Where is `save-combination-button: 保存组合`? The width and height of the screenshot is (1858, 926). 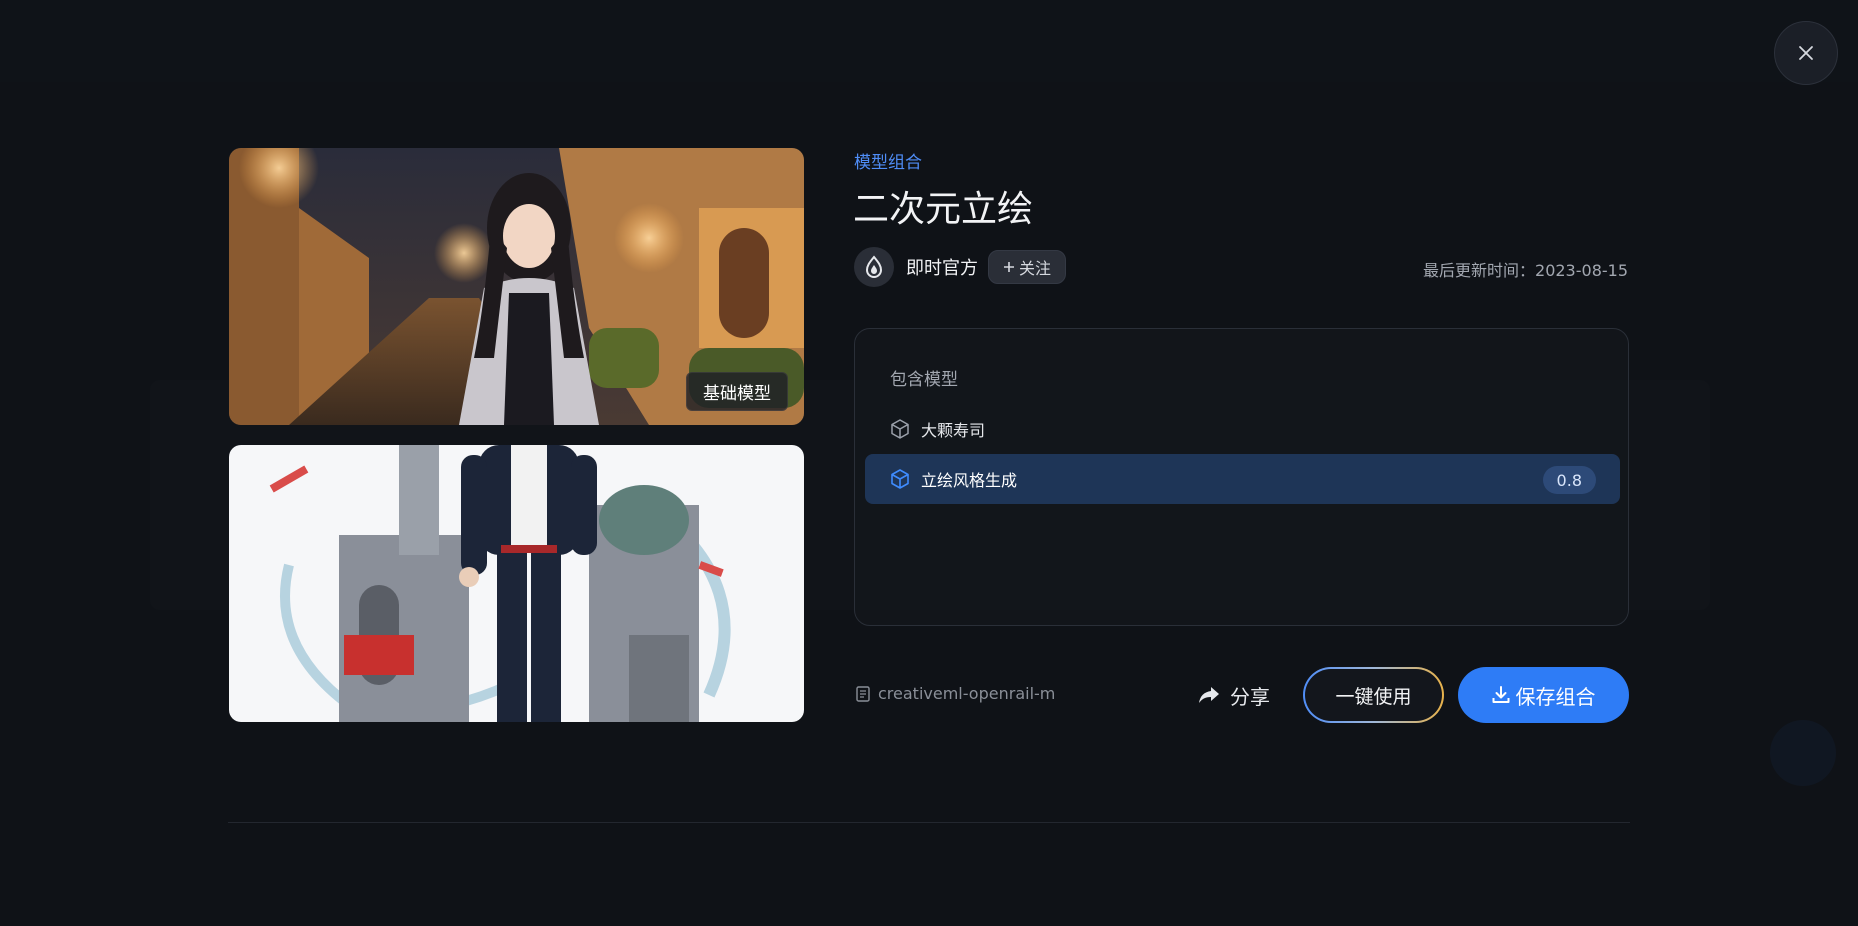 save-combination-button: 保存组合 is located at coordinates (1543, 695).